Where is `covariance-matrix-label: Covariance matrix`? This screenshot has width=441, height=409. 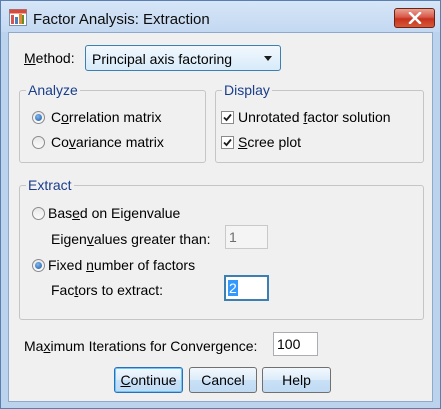
covariance-matrix-label: Covariance matrix is located at coordinates (107, 142).